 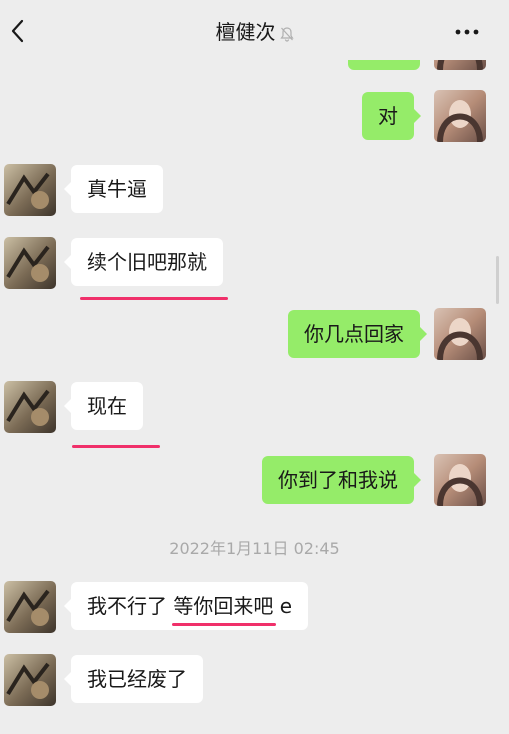 What do you see at coordinates (467, 32) in the screenshot?
I see `ellipsis-icon` at bounding box center [467, 32].